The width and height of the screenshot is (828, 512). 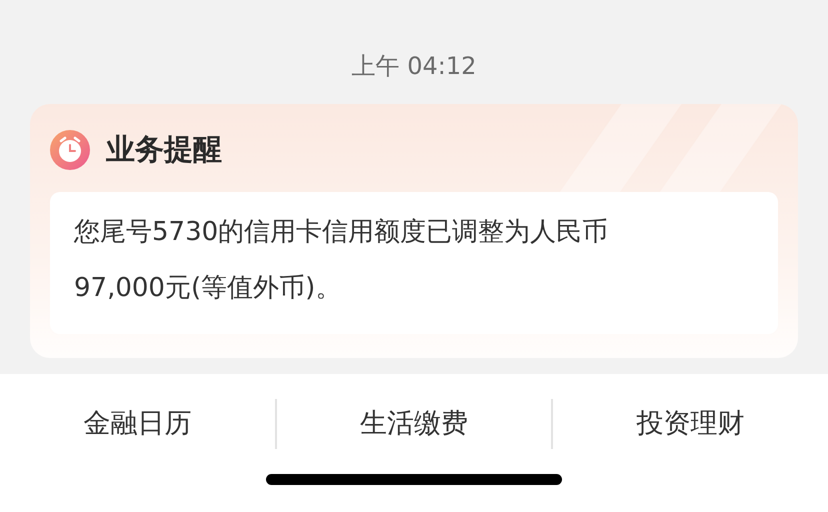 I want to click on home-indicator, so click(x=414, y=479).